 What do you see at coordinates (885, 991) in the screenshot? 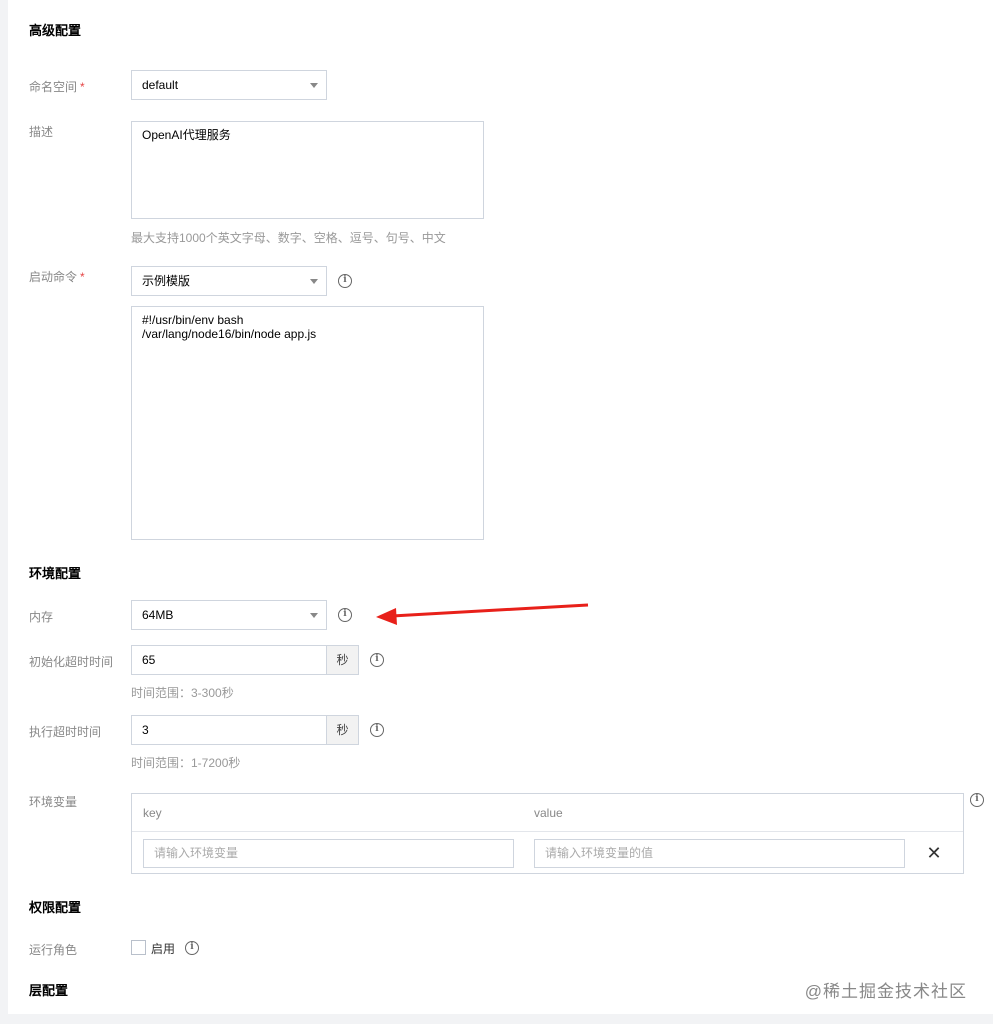
I see `watermark: @稀土掘金技术社区` at bounding box center [885, 991].